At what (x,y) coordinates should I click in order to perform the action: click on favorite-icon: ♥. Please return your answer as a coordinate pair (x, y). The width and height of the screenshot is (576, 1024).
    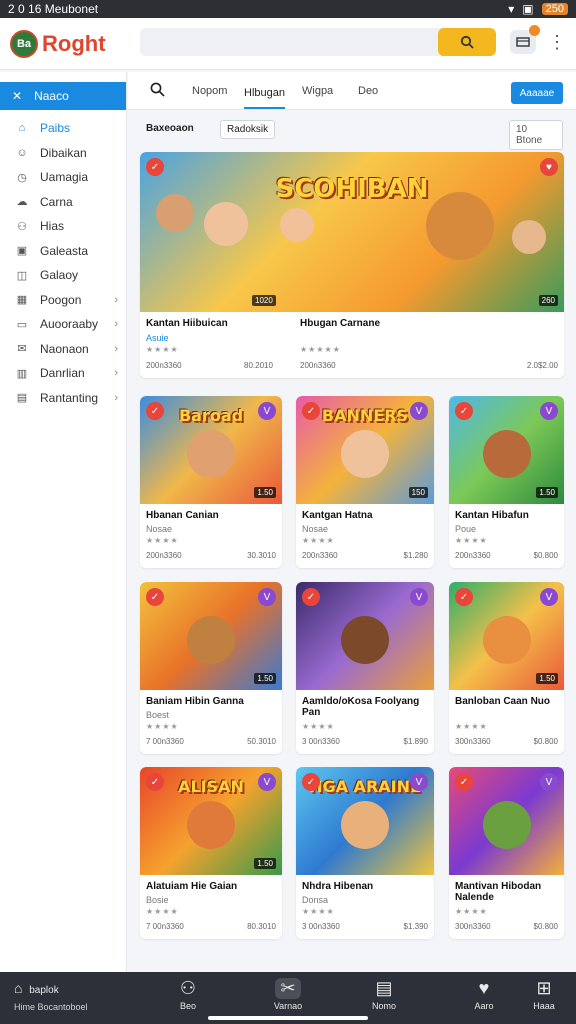
    Looking at the image, I should click on (549, 167).